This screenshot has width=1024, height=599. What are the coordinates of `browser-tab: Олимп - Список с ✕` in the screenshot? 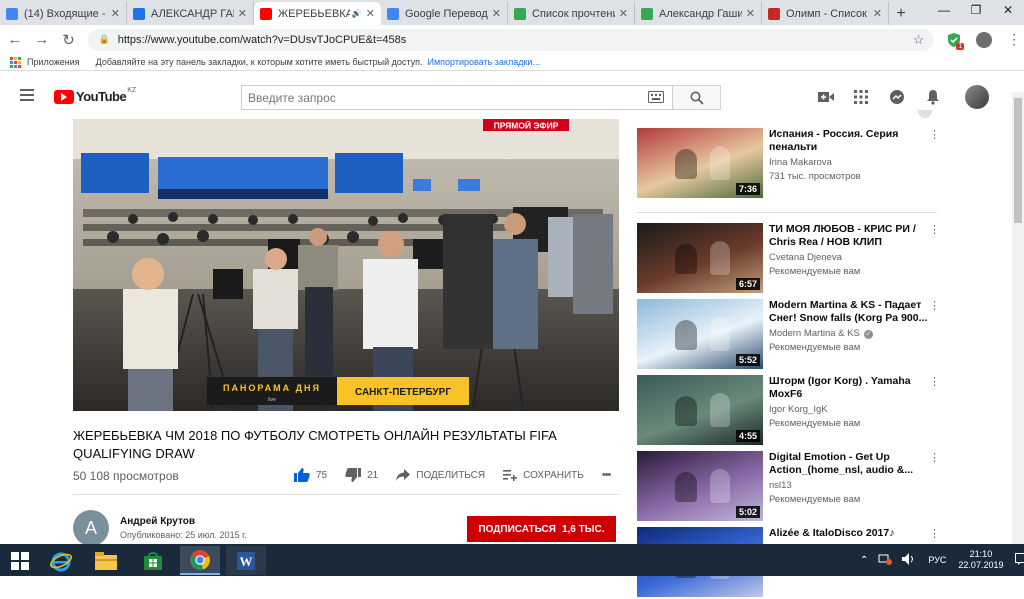 It's located at (825, 13).